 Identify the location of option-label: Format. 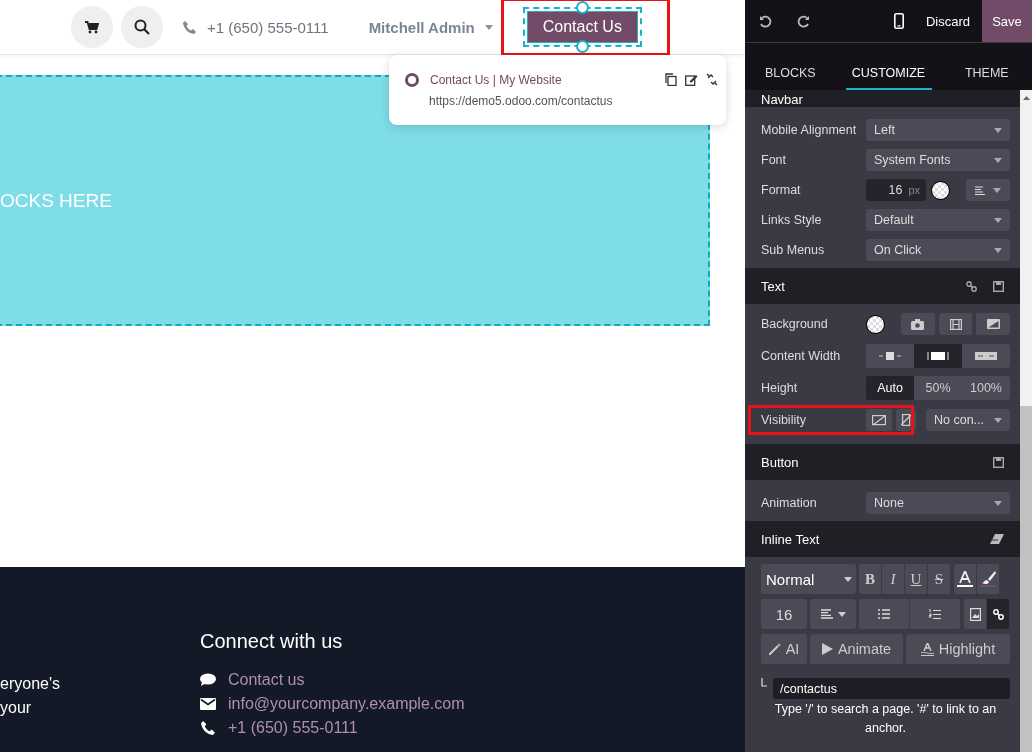
(781, 190).